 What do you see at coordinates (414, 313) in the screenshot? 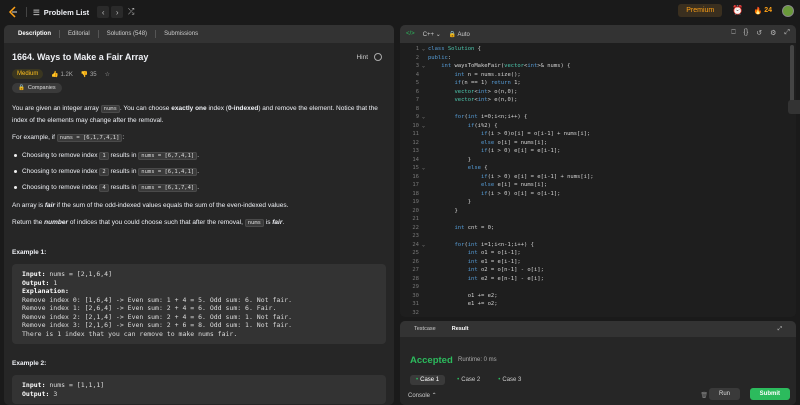
I see `code-line: 32` at bounding box center [414, 313].